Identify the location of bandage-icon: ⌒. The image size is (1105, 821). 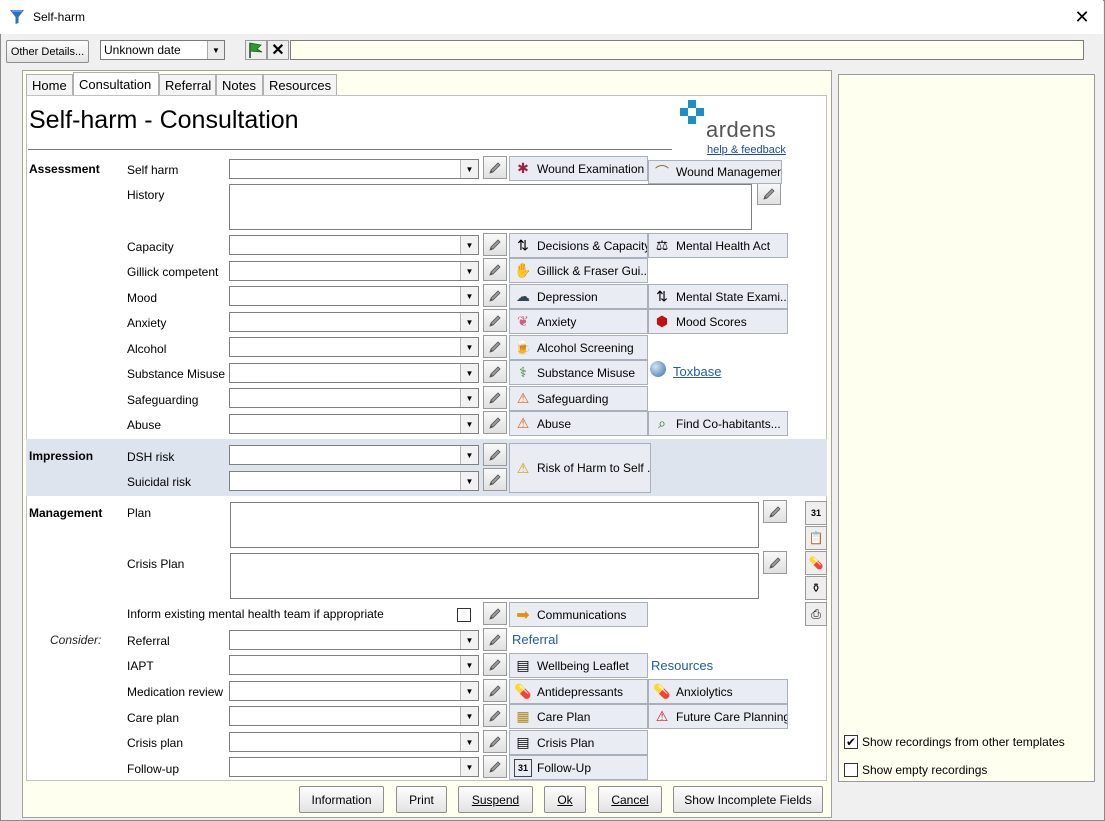
(662, 172).